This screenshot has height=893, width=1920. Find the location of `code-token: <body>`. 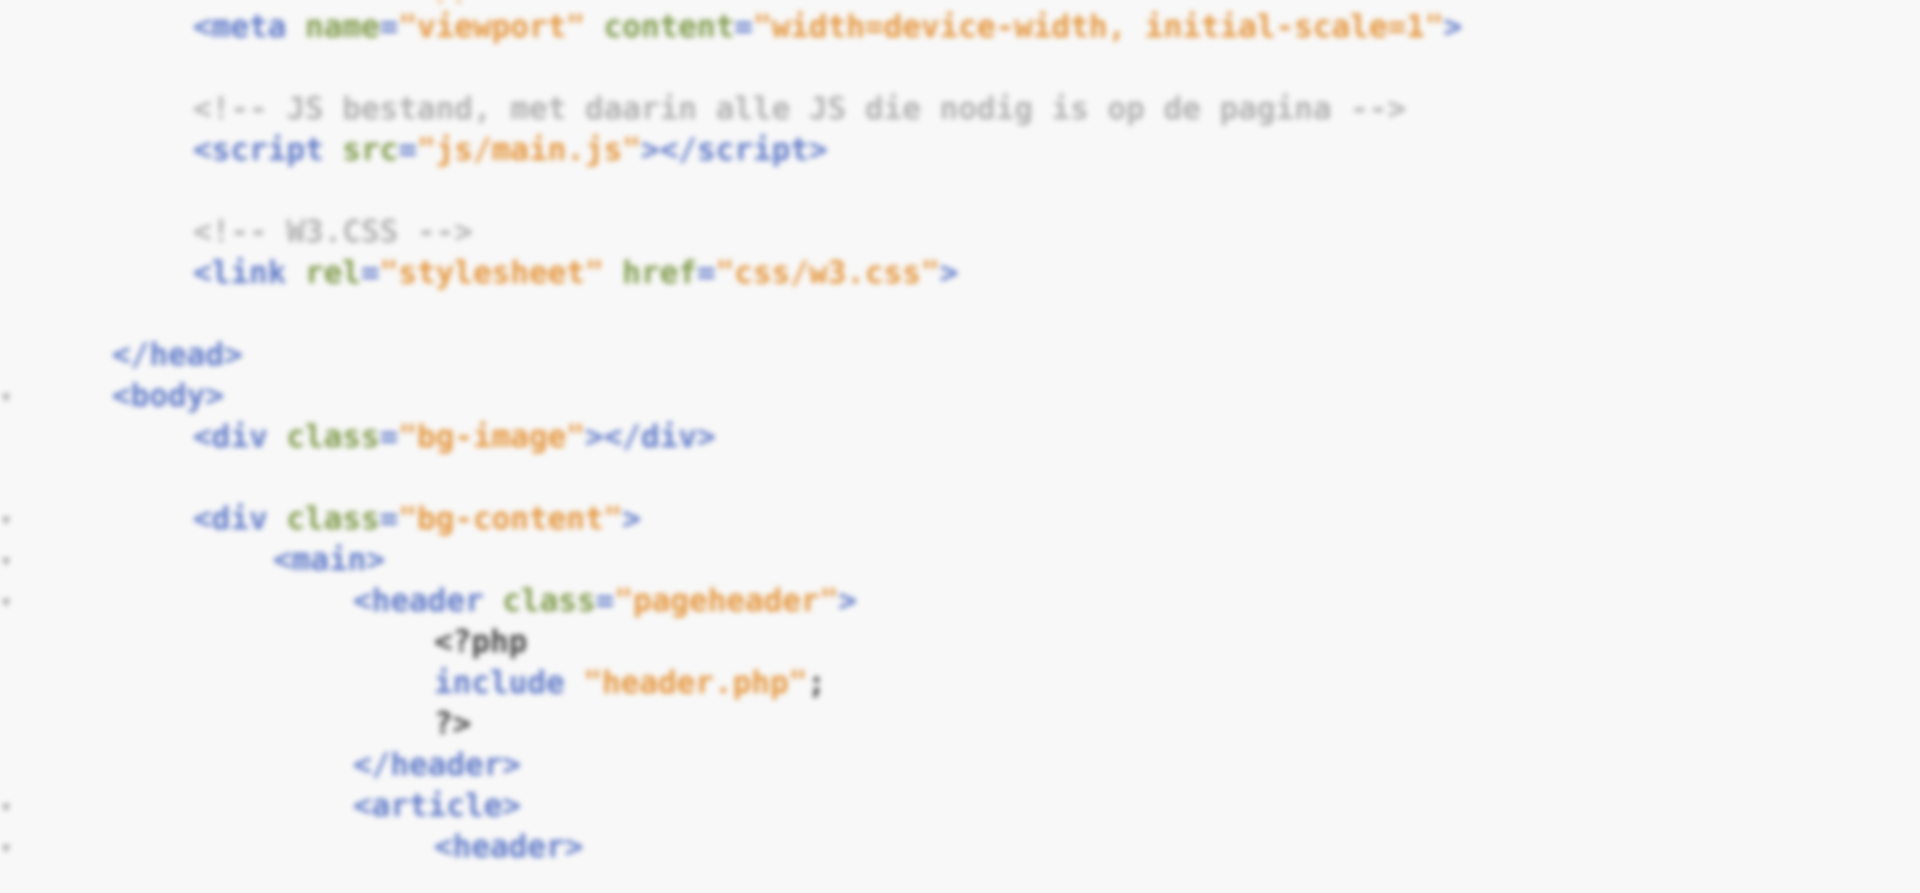

code-token: <body> is located at coordinates (168, 396).